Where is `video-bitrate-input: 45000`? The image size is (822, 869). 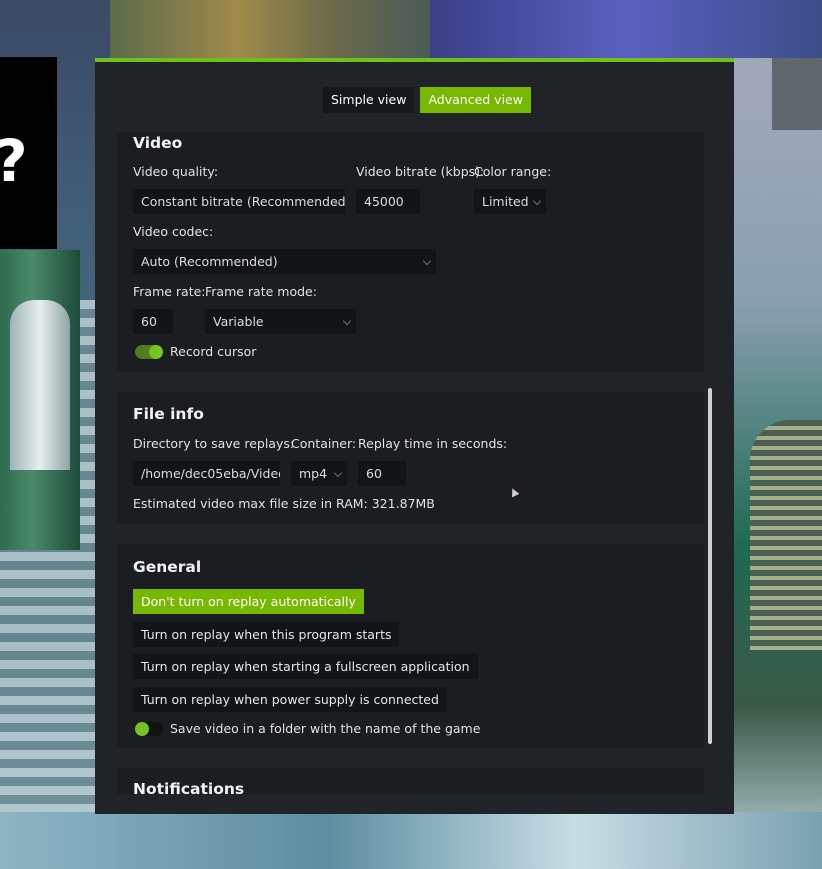 video-bitrate-input: 45000 is located at coordinates (388, 201).